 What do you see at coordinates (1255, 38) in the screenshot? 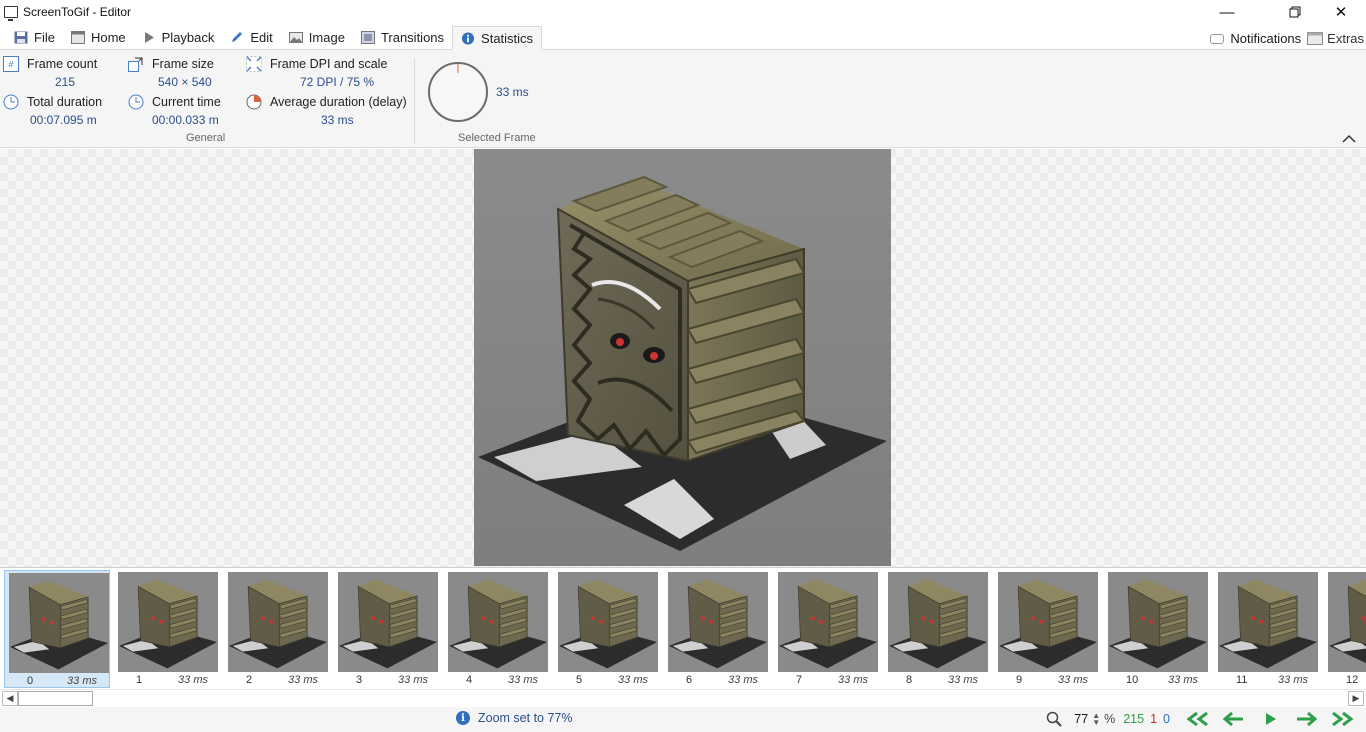
I see `notifications-button: Notifications` at bounding box center [1255, 38].